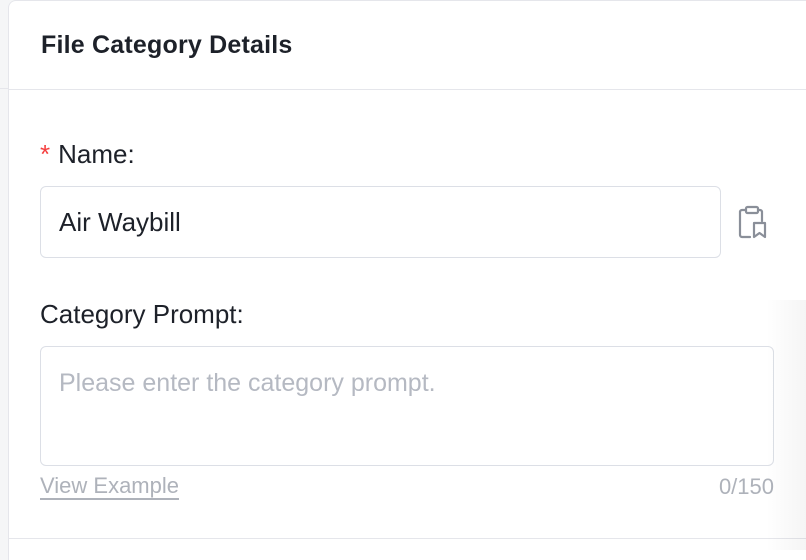 This screenshot has width=806, height=560. I want to click on name-label: Name:, so click(96, 154).